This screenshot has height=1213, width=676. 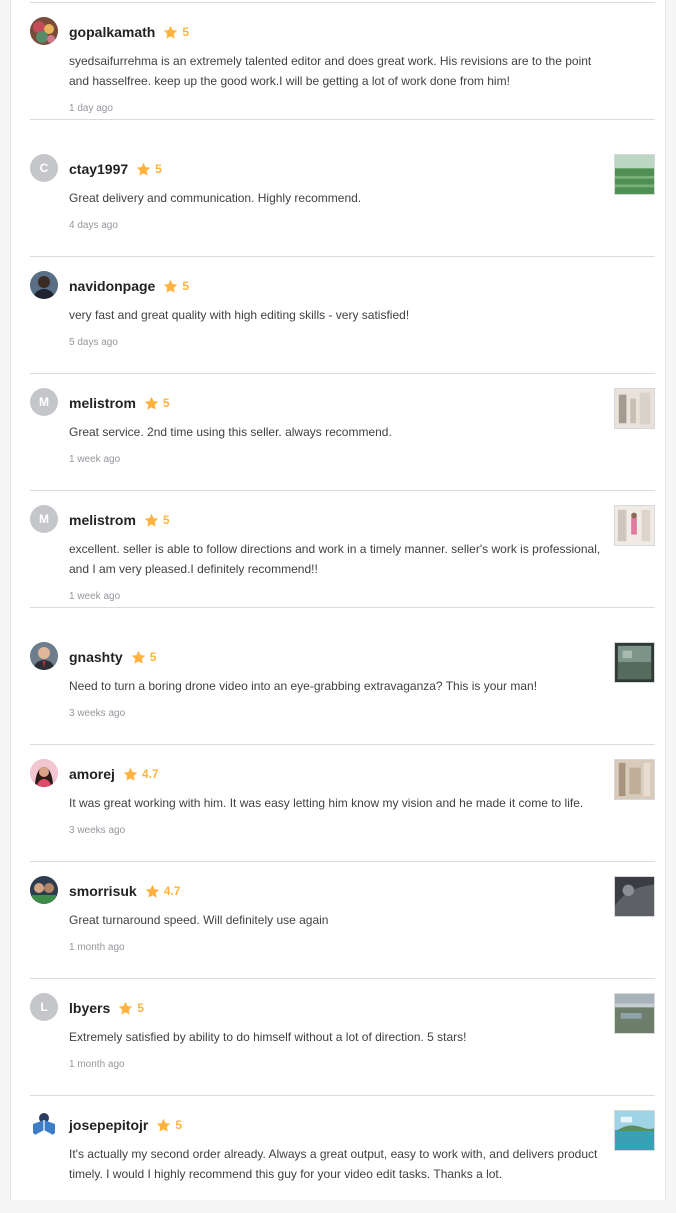 I want to click on user-avatar: C, so click(x=44, y=168).